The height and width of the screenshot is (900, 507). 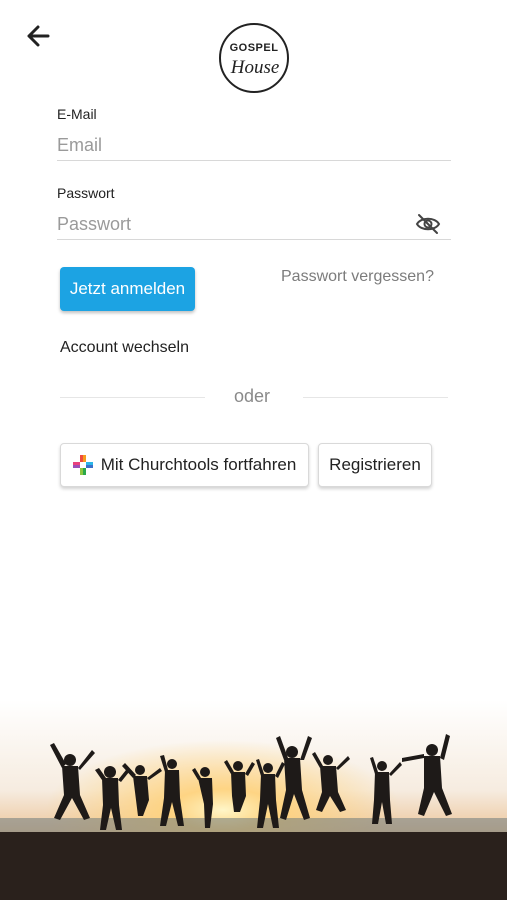 I want to click on arrow-left-icon, so click(x=38, y=36).